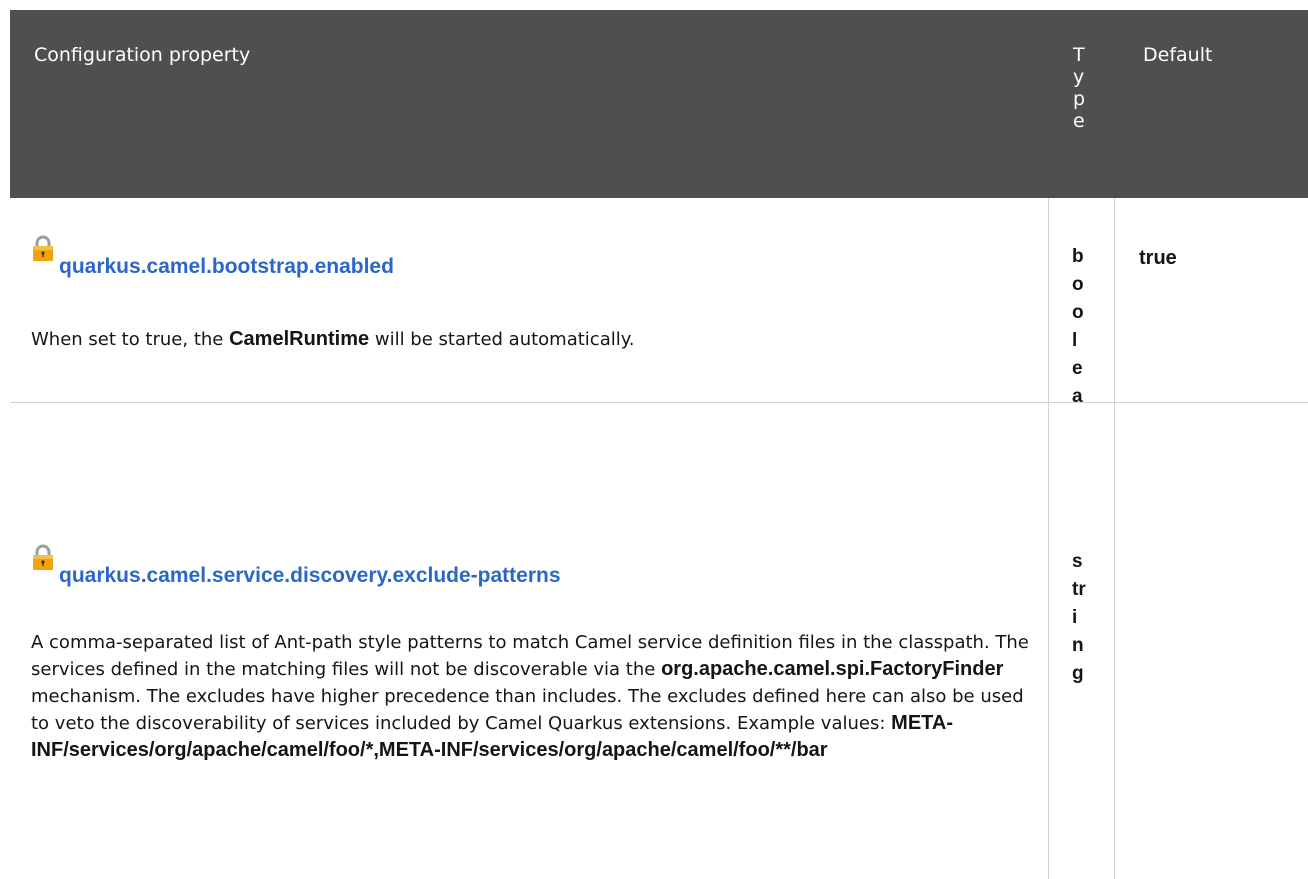 This screenshot has width=1308, height=879. What do you see at coordinates (226, 267) in the screenshot?
I see `property-link: quarkus.camel.bootstrap.enabled` at bounding box center [226, 267].